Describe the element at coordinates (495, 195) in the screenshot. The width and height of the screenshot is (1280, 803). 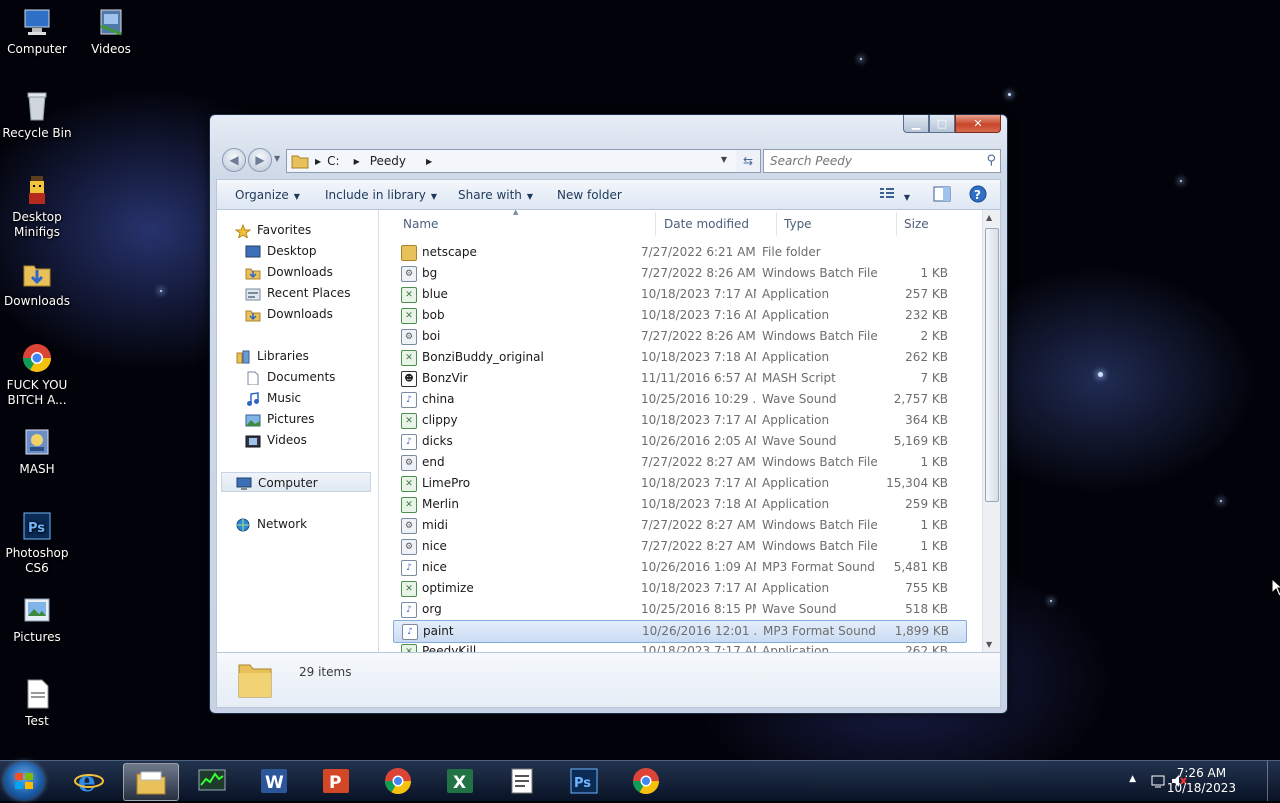
I see `share-with-button: Share with ▼` at that location.